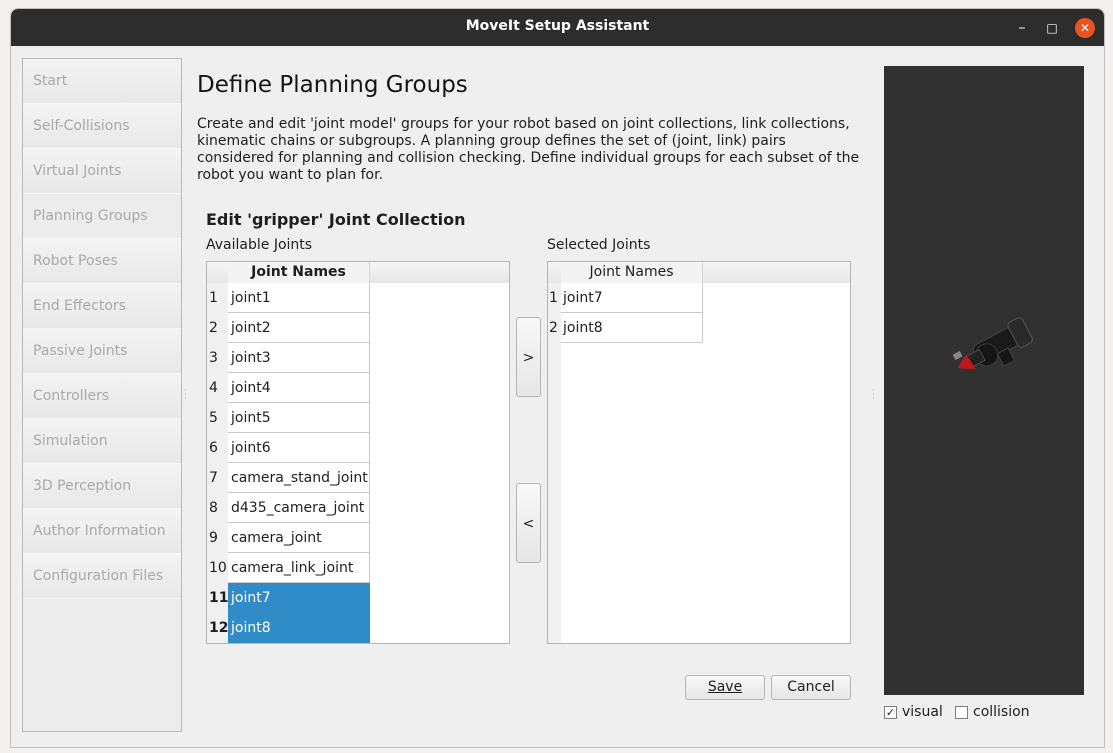 The width and height of the screenshot is (1113, 753). What do you see at coordinates (961, 712) in the screenshot?
I see `collision-checkbox` at bounding box center [961, 712].